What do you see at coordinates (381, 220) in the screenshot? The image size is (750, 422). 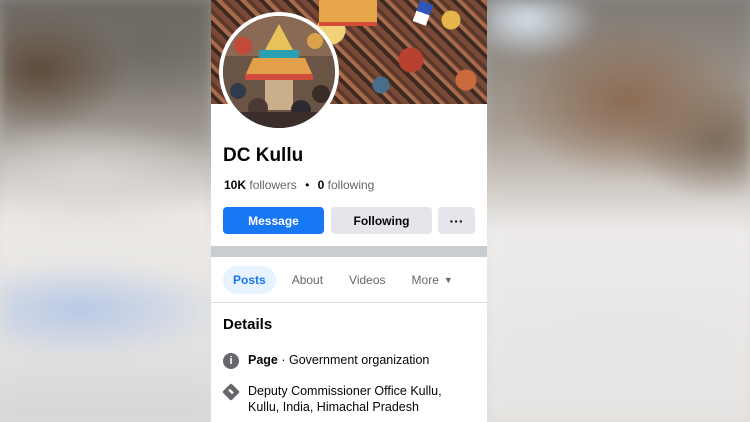 I see `following-button: Following` at bounding box center [381, 220].